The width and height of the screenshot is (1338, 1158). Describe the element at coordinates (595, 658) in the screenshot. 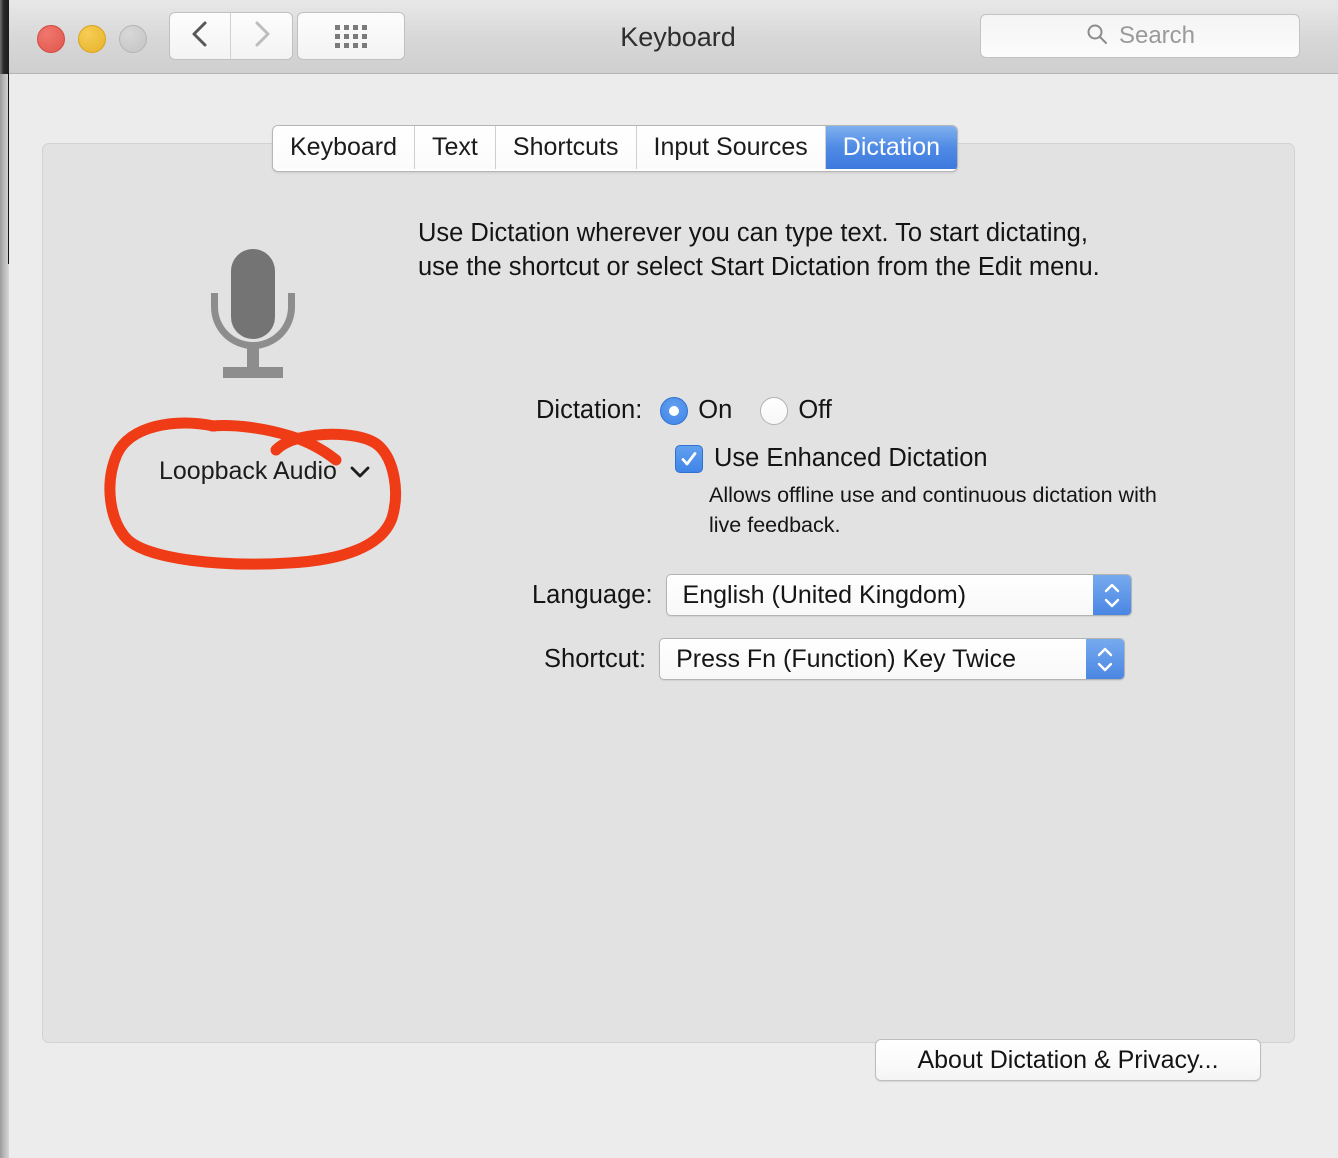

I see `shortcut-label: Shortcut:` at that location.